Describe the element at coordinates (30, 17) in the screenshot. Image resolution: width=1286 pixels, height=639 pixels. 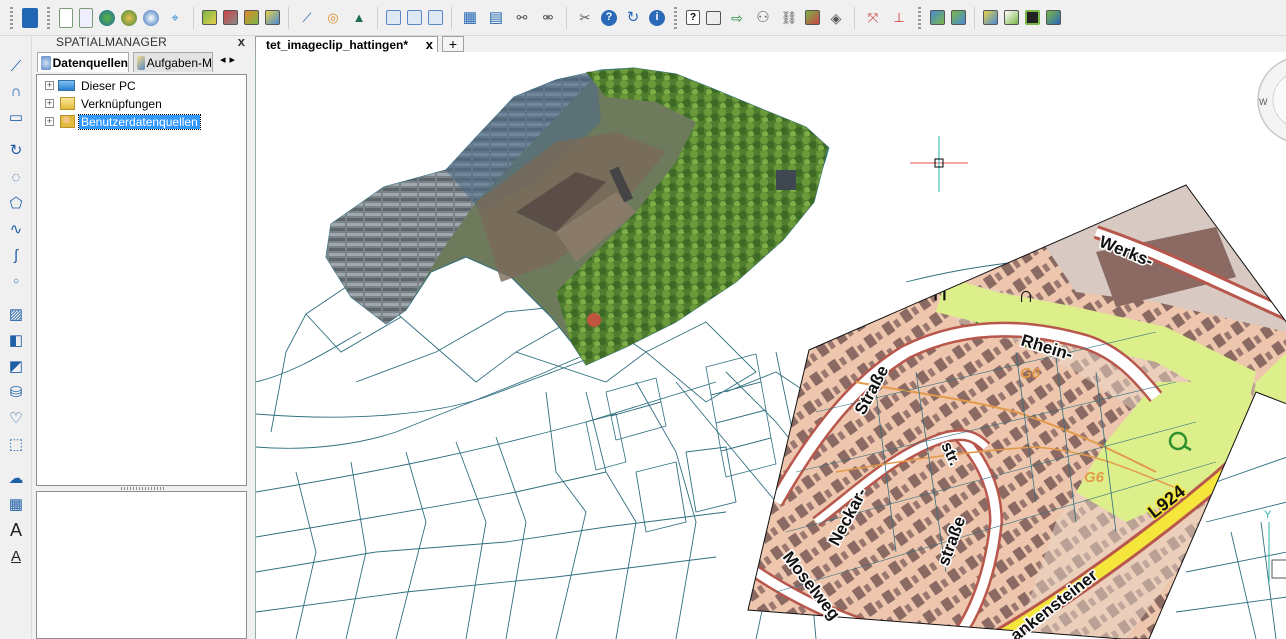
I see `layer-manager-icon` at that location.